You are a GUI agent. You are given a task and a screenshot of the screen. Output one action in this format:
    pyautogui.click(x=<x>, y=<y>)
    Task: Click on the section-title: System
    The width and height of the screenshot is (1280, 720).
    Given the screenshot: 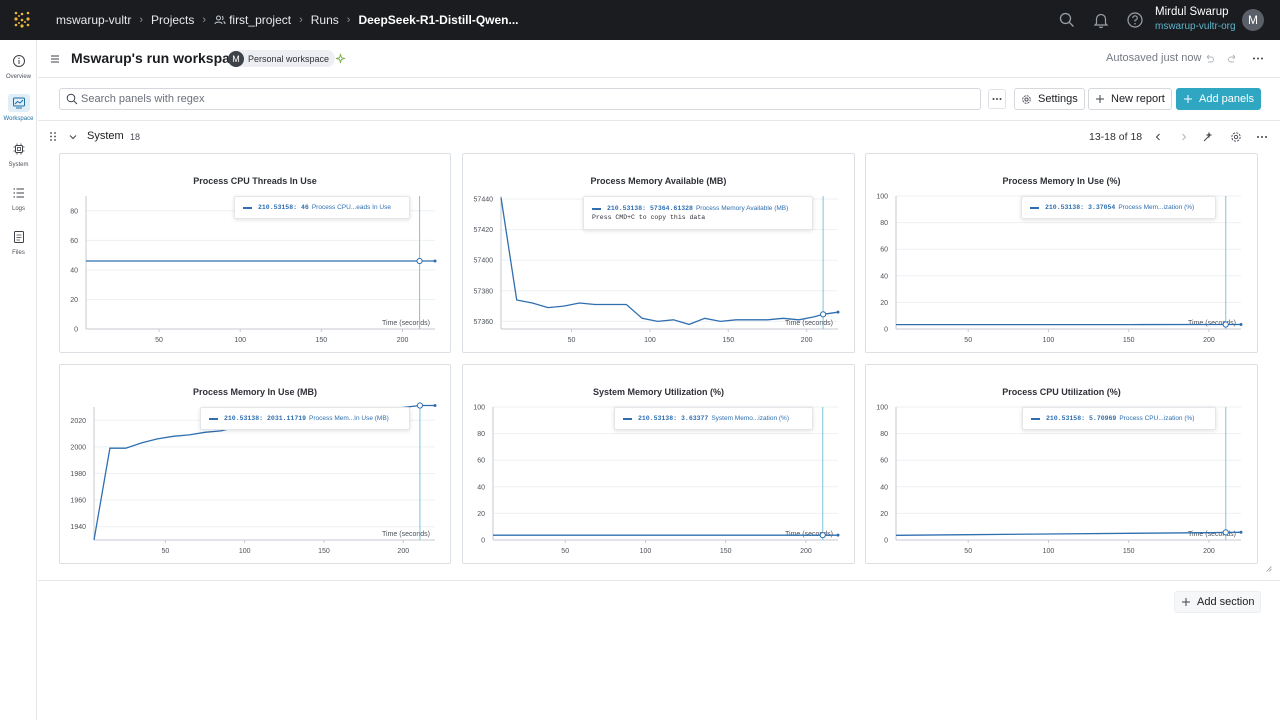 What is the action you would take?
    pyautogui.click(x=105, y=136)
    